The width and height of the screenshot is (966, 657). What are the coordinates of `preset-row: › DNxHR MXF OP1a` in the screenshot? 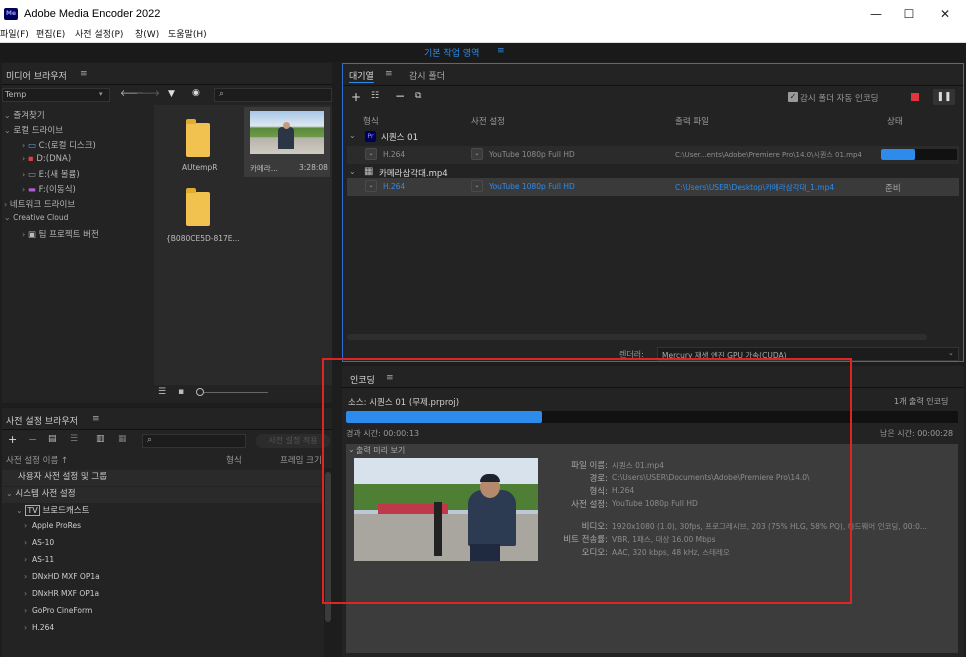 It's located at (162, 597).